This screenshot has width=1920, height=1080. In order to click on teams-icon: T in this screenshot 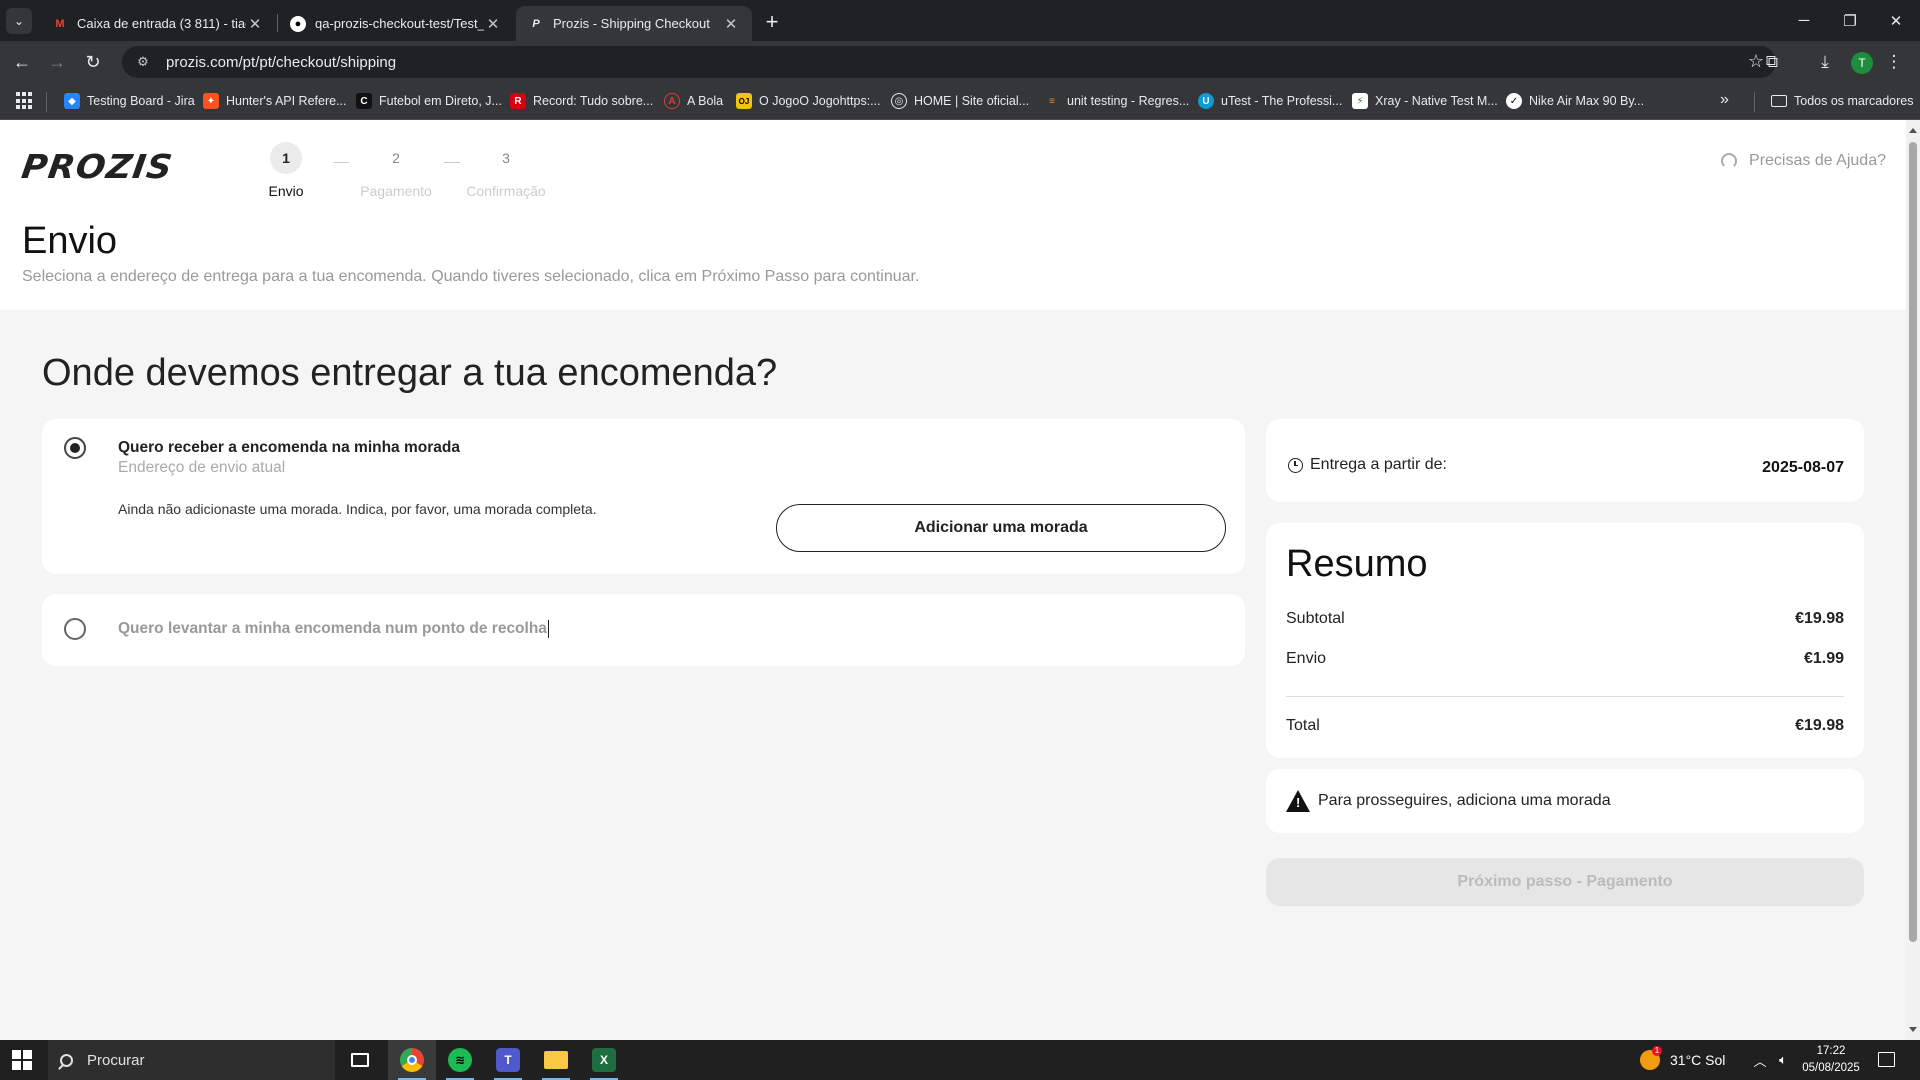, I will do `click(508, 1060)`.